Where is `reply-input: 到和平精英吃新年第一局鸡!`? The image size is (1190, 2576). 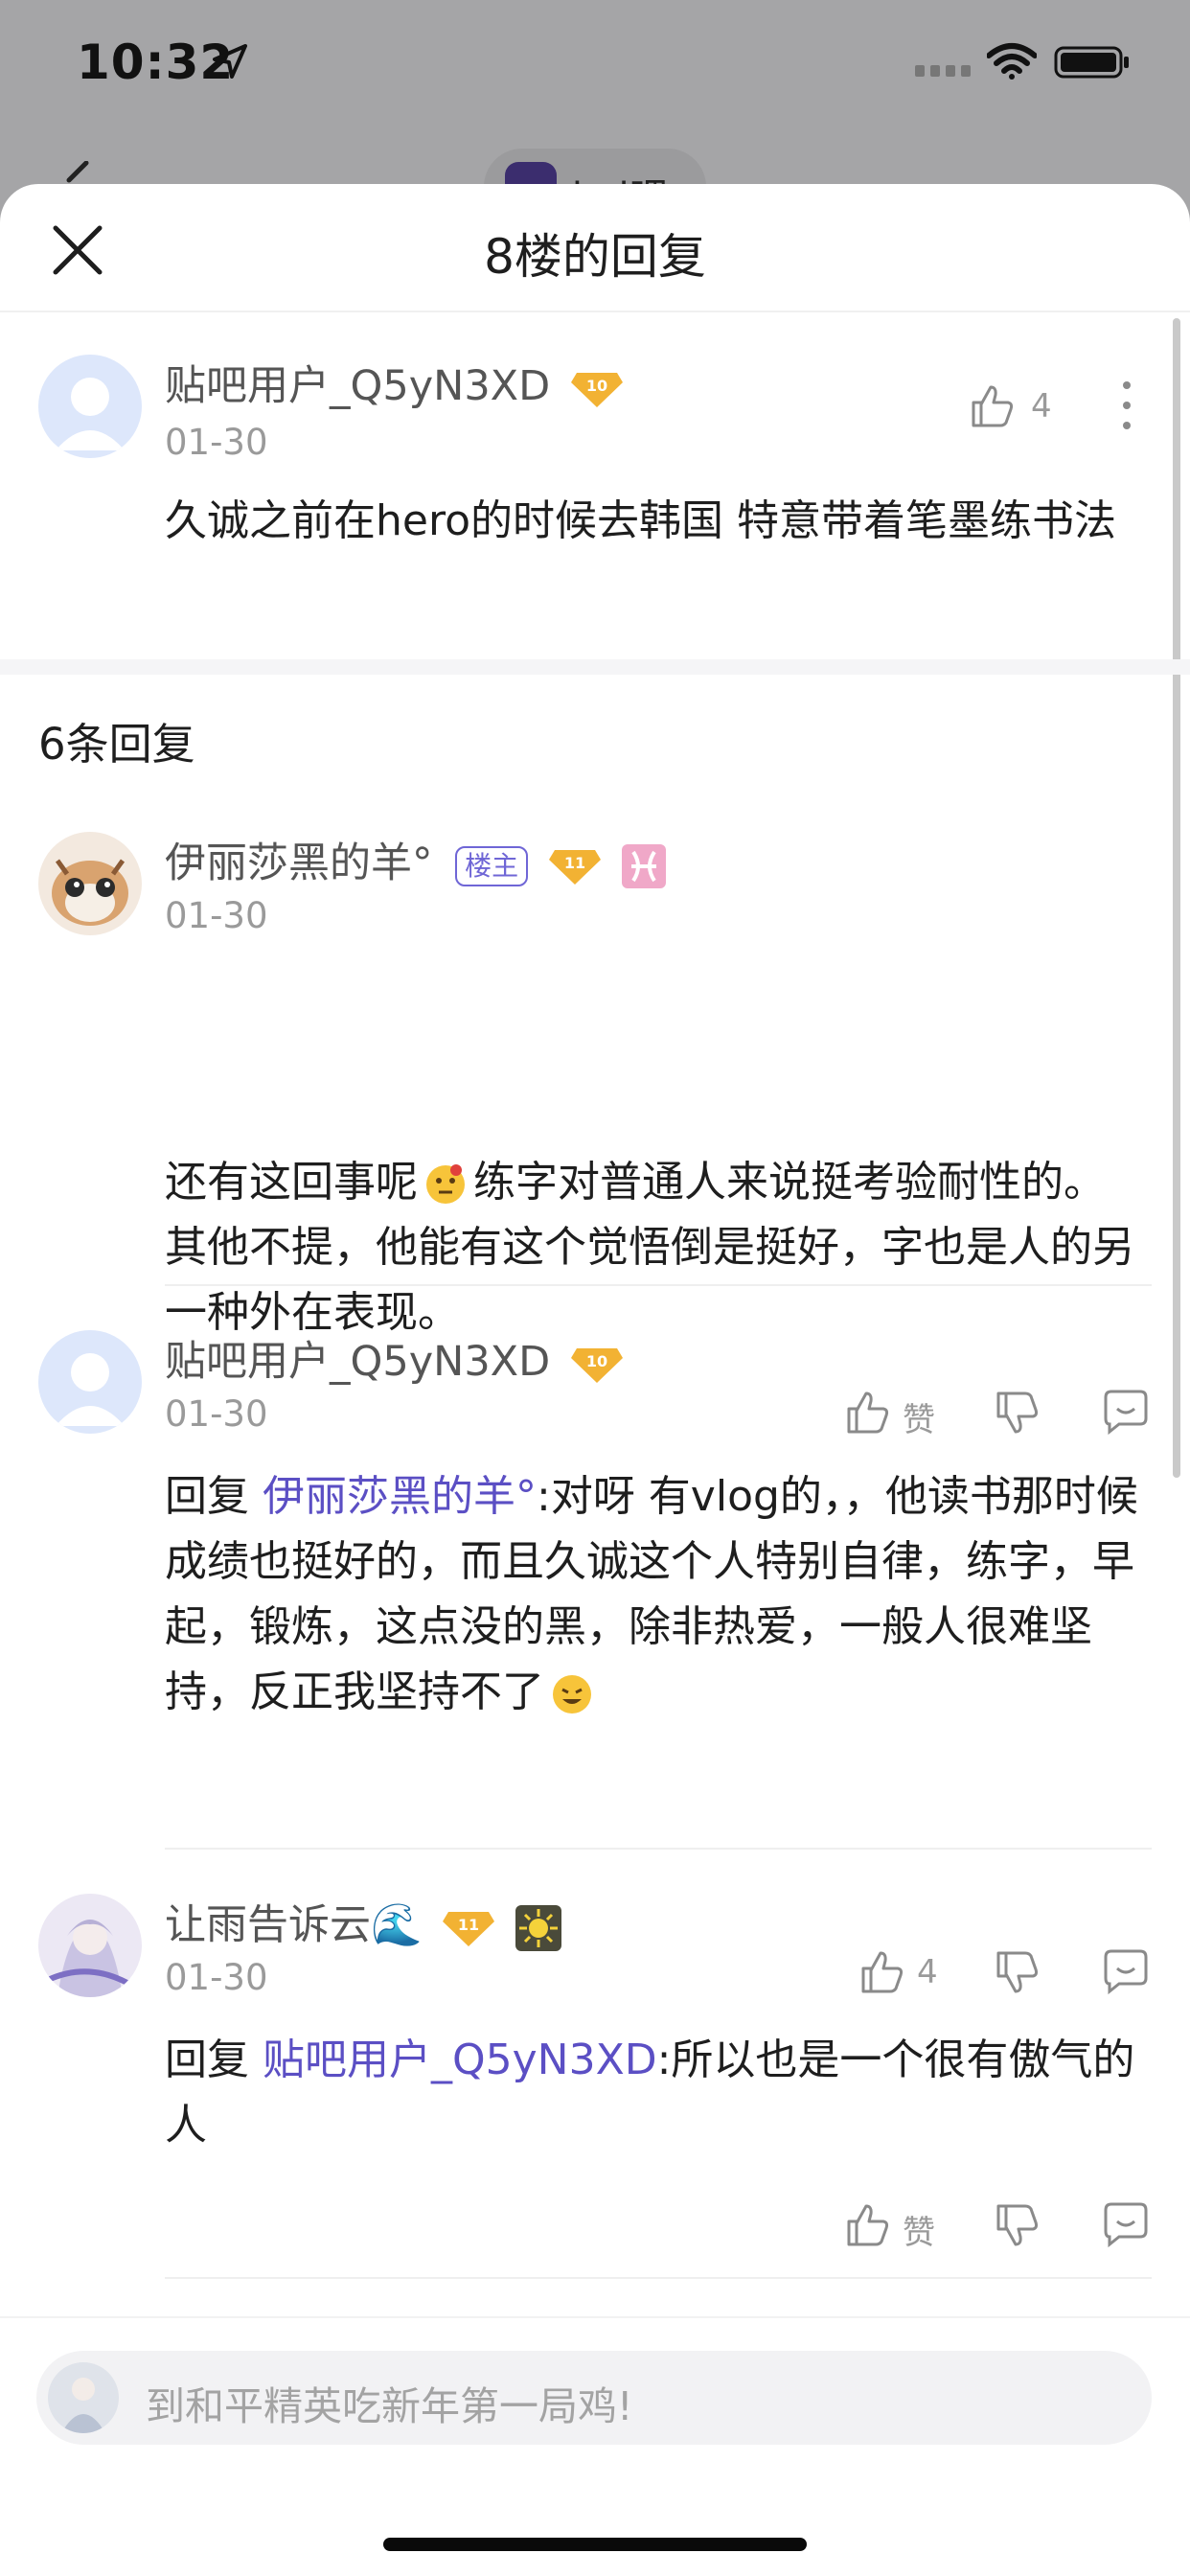 reply-input: 到和平精英吃新年第一局鸡! is located at coordinates (594, 2398).